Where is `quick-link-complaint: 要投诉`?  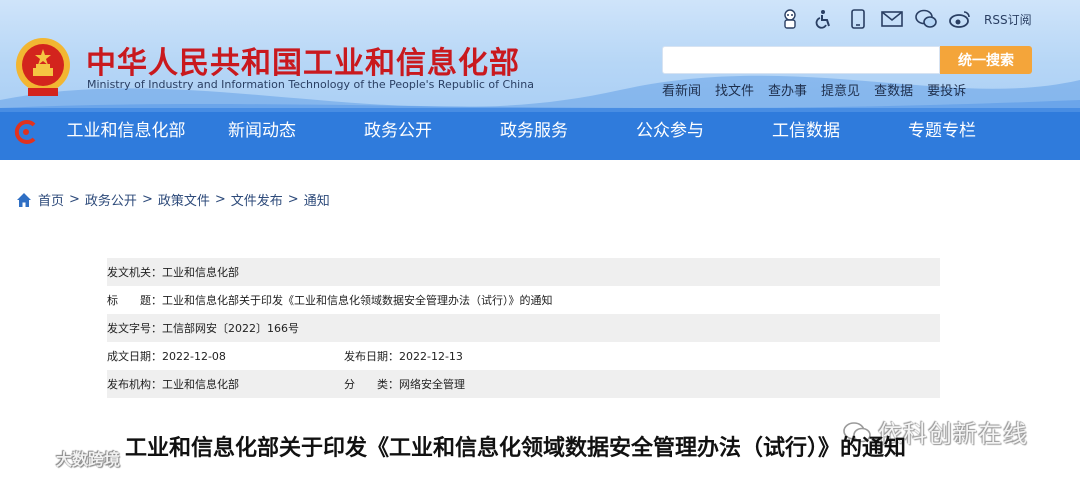 quick-link-complaint: 要投诉 is located at coordinates (946, 89).